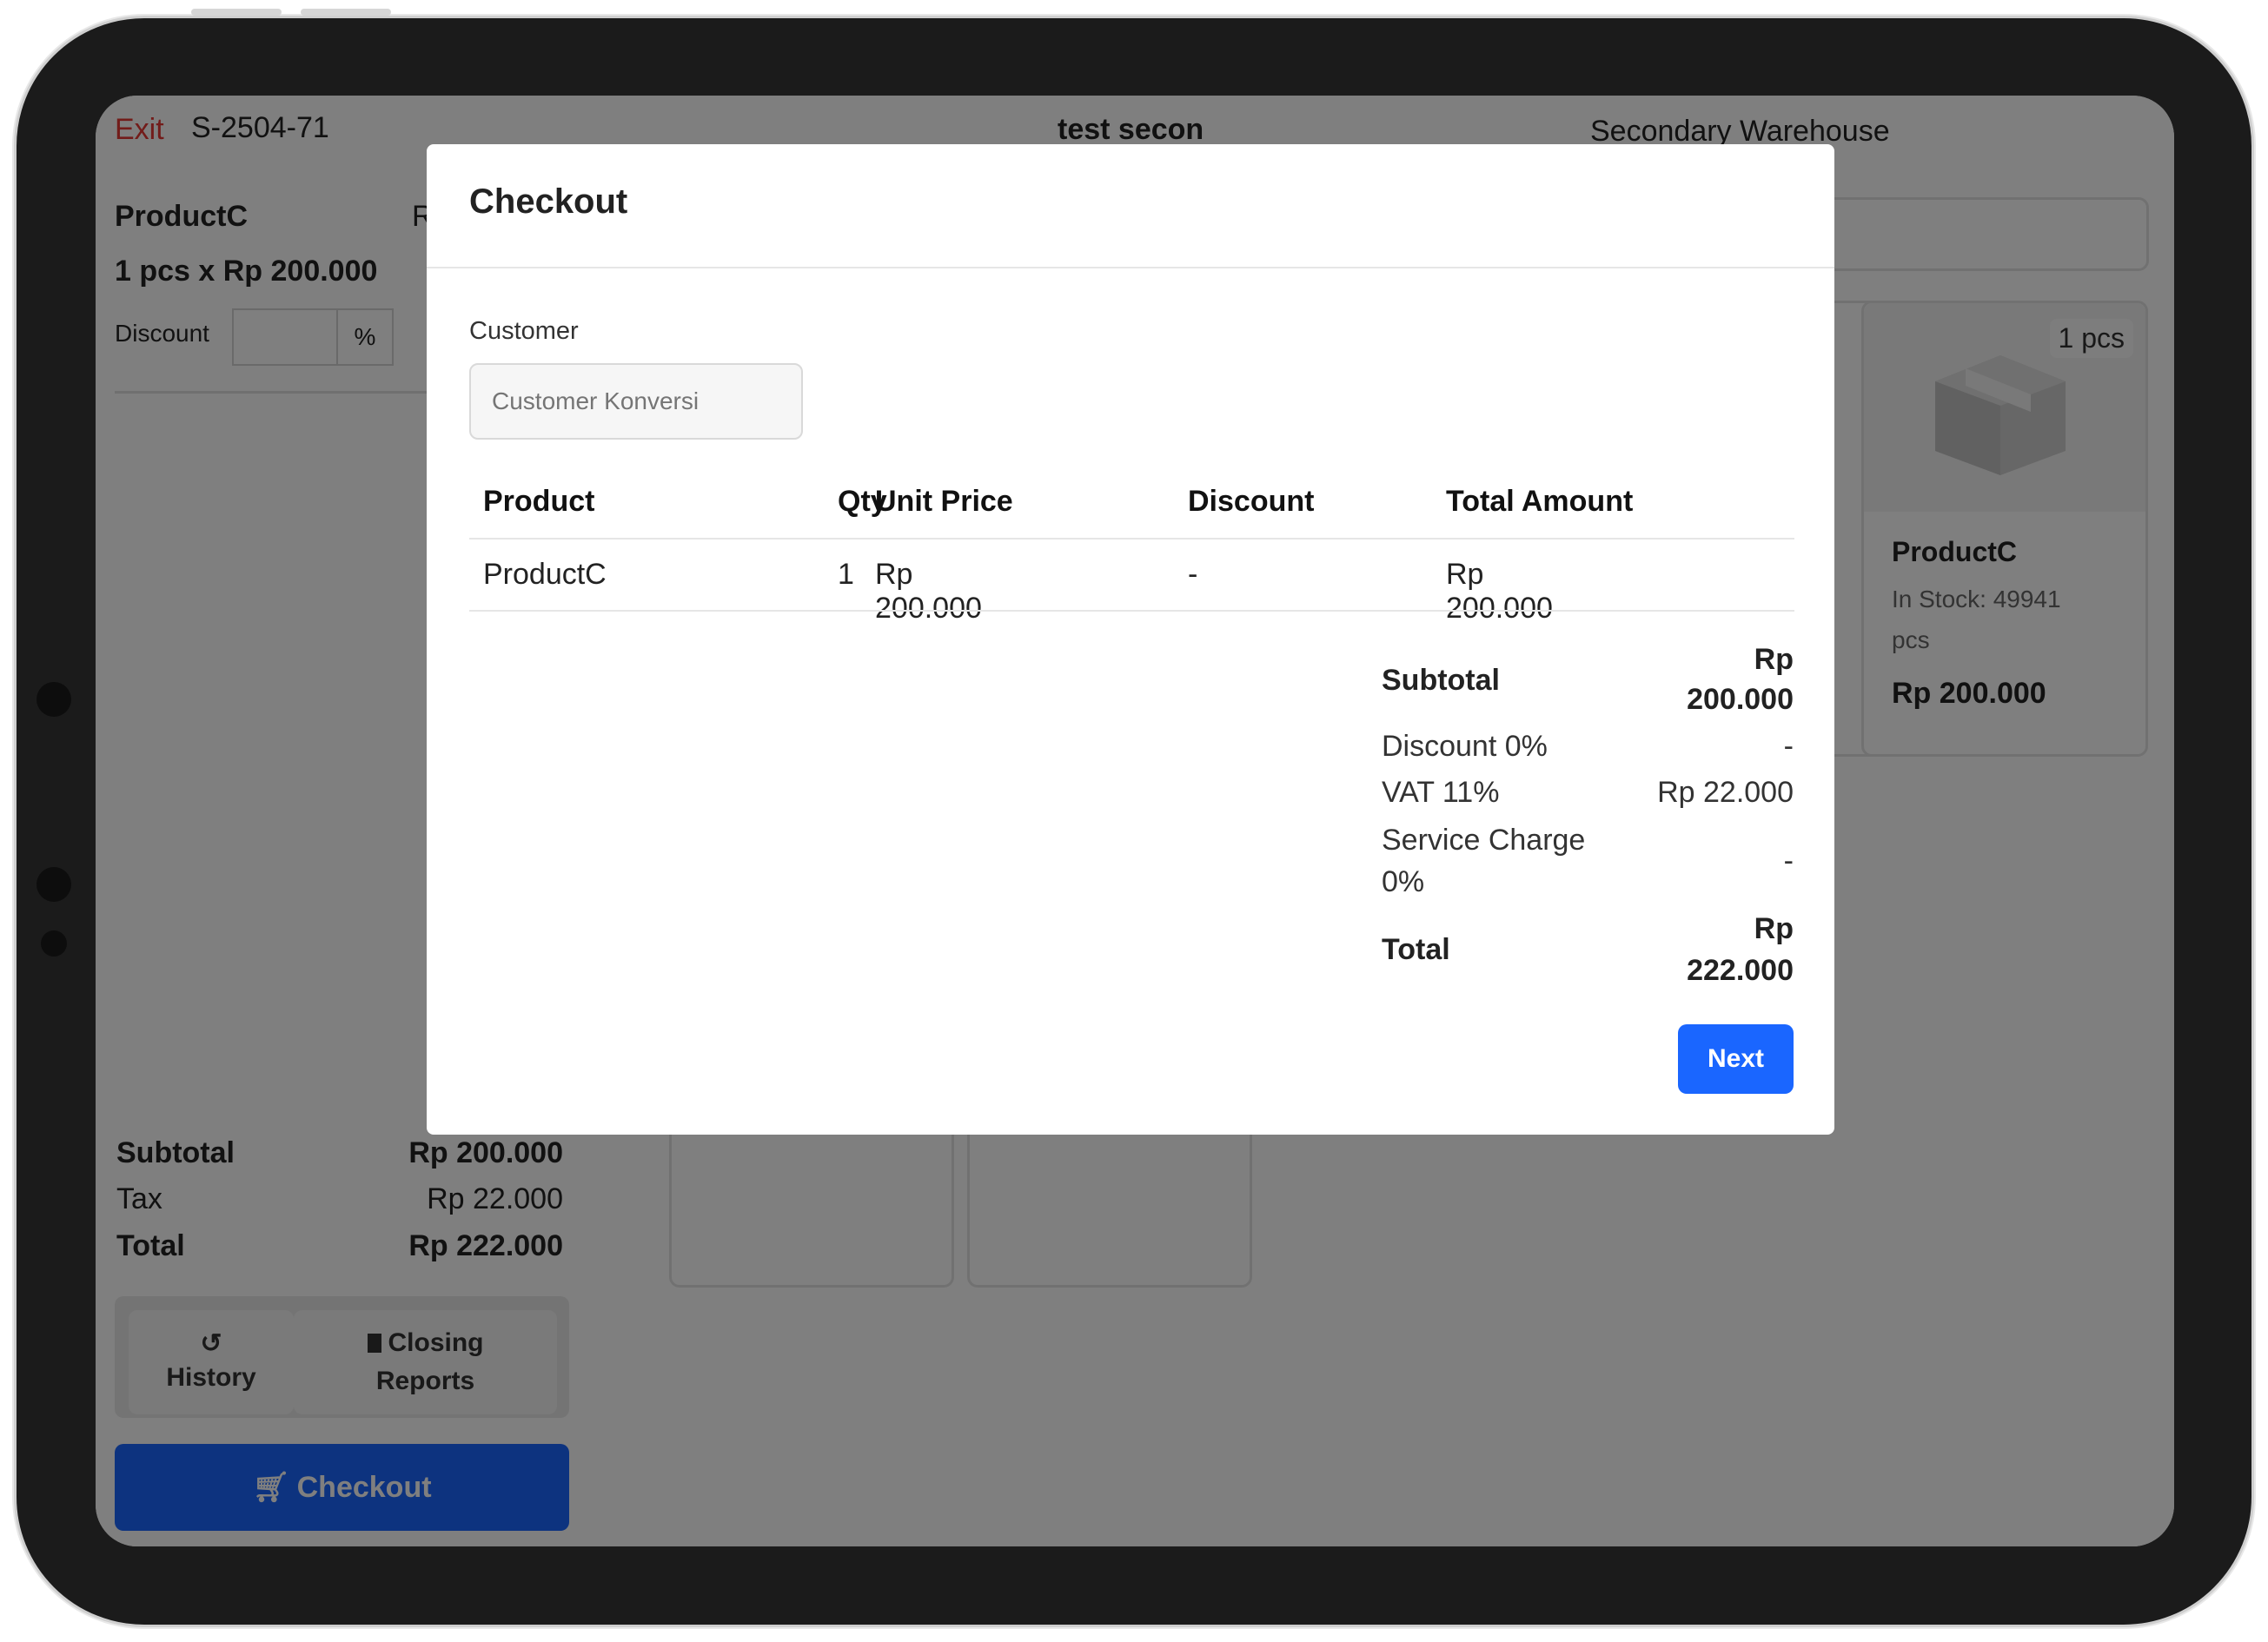 The height and width of the screenshot is (1642, 2268). I want to click on summary-subtotal-label: Subtotal, so click(1441, 680).